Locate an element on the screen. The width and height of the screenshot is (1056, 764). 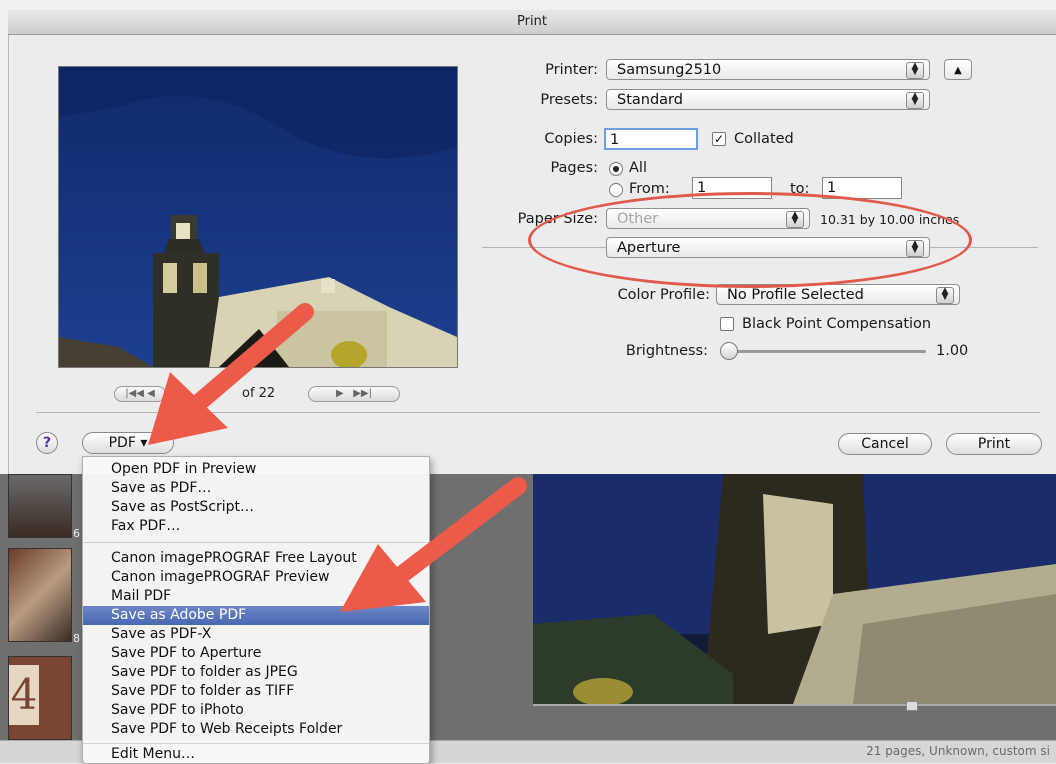
color-profile-value: No Profile Selected is located at coordinates (795, 295).